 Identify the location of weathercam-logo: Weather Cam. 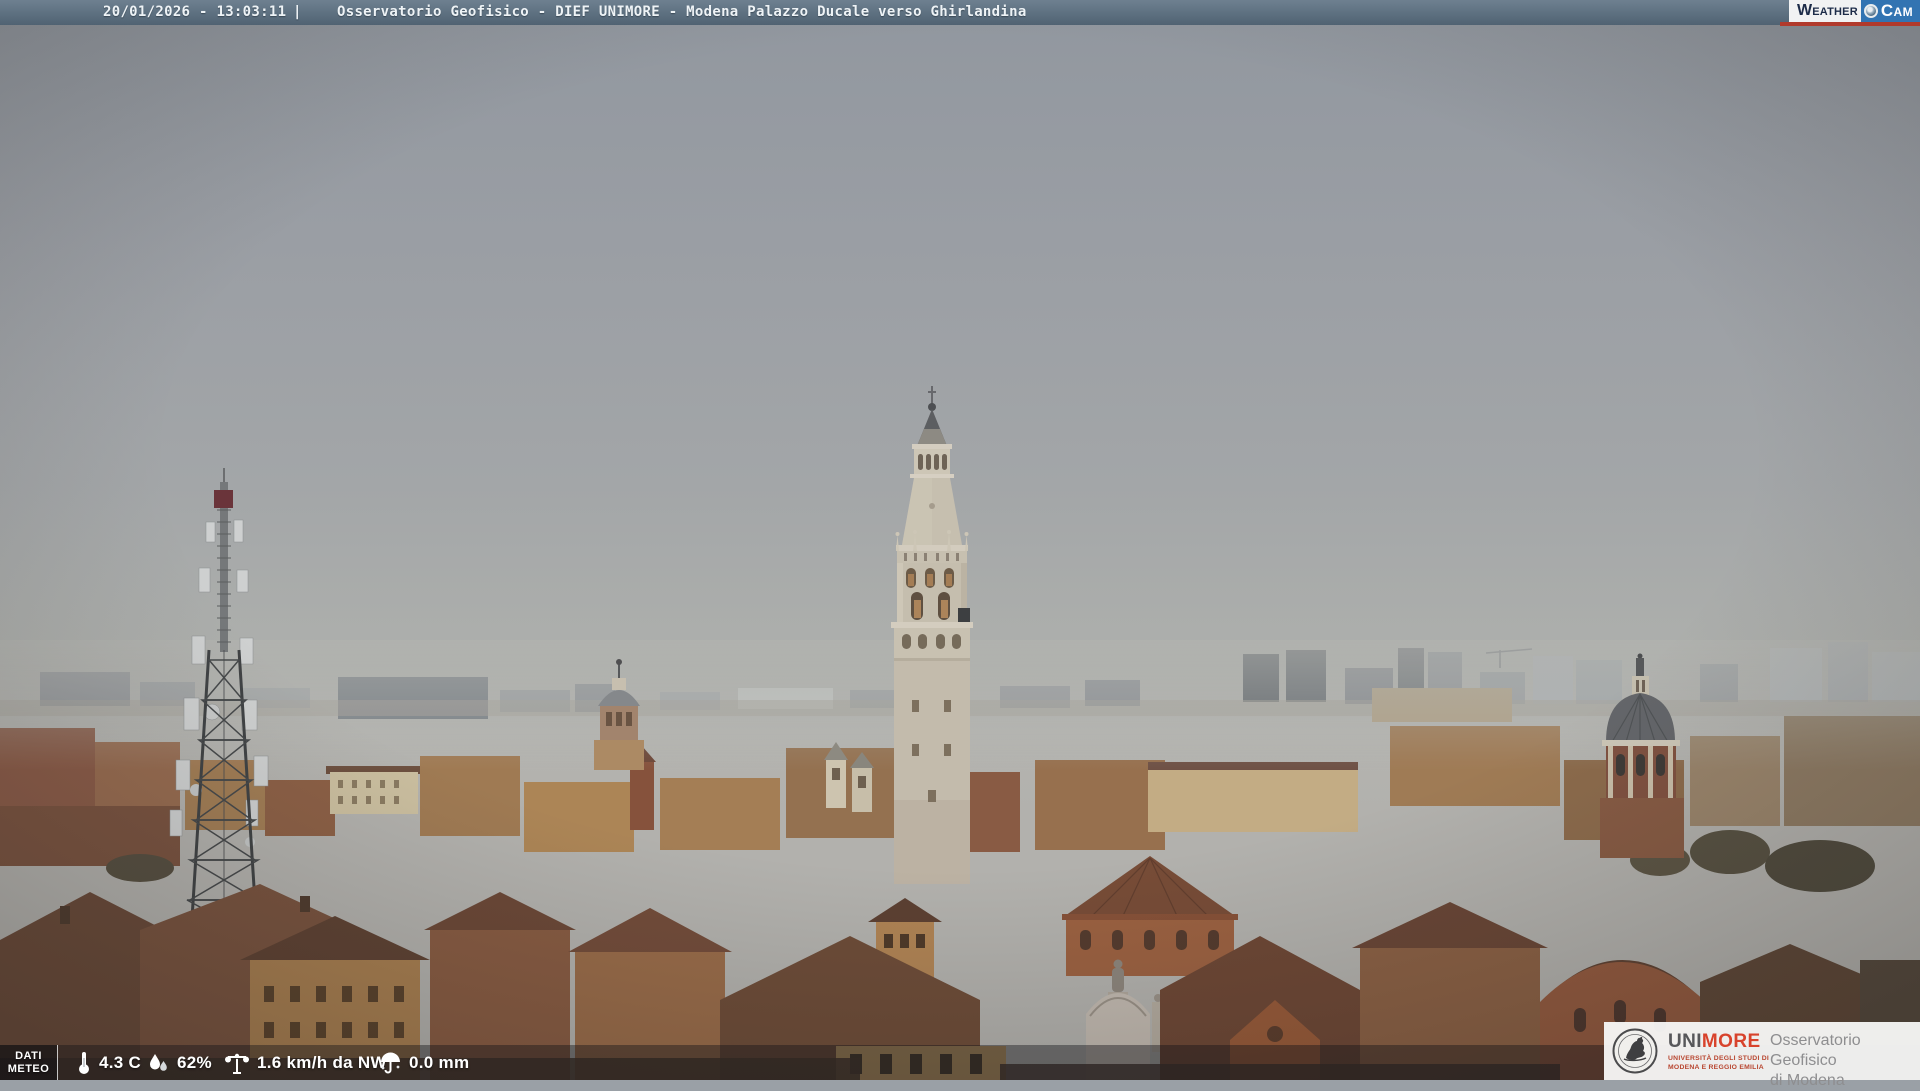
(1854, 11).